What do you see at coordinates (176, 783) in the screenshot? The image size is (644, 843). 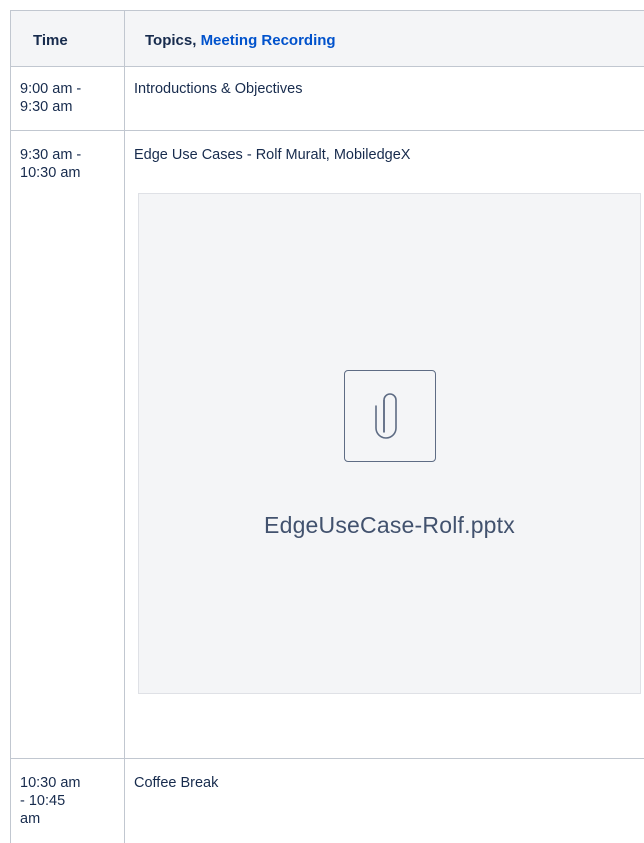 I see `topic-cell: Coffee Break` at bounding box center [176, 783].